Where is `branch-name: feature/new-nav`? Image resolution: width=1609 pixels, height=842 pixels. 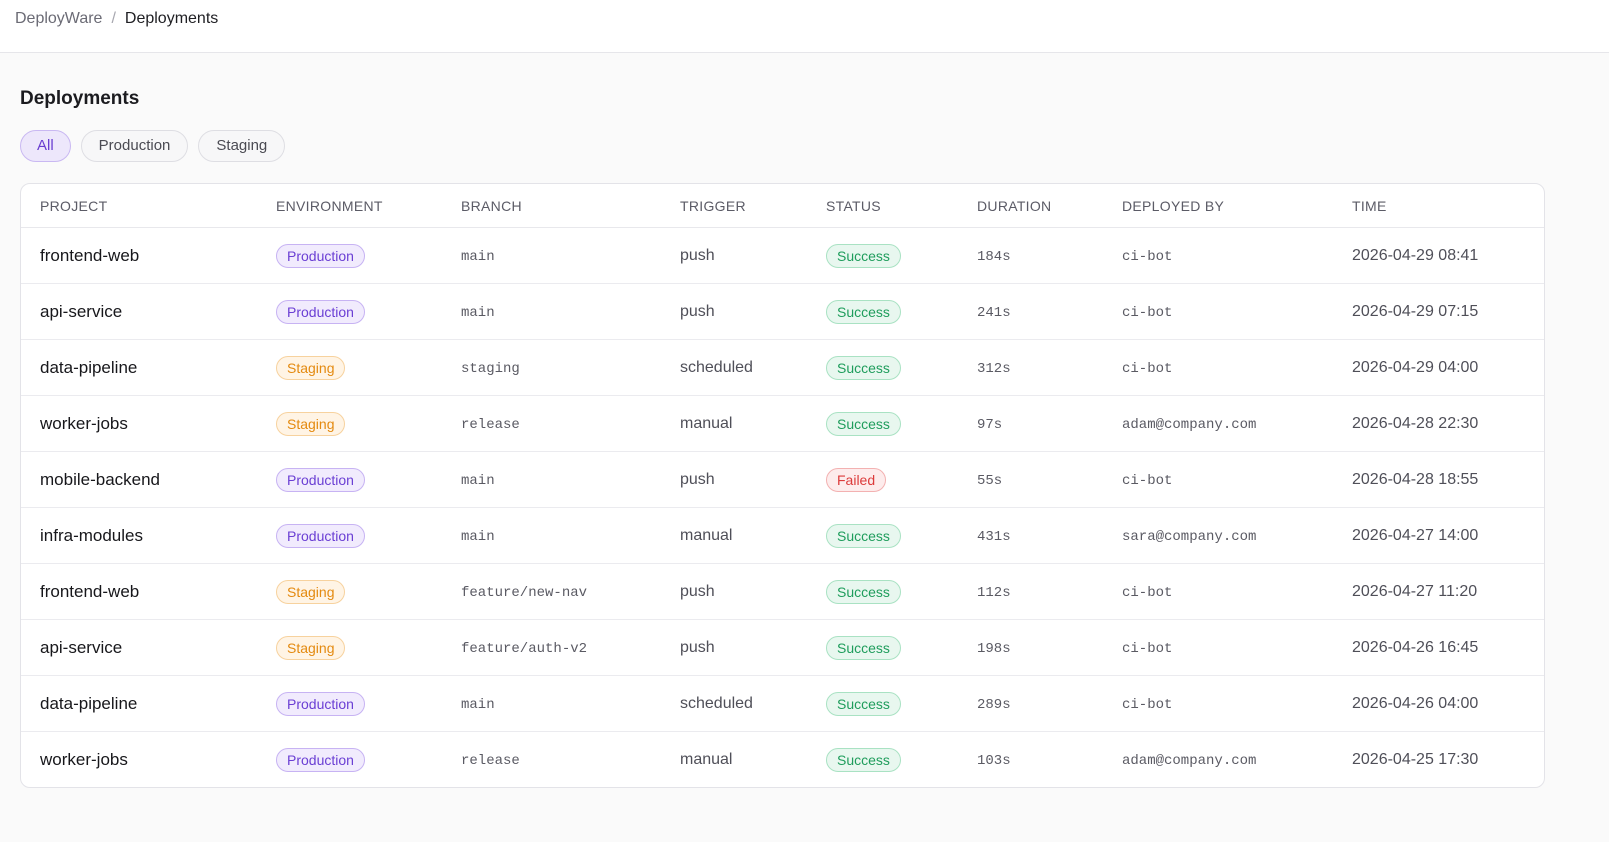
branch-name: feature/new-nav is located at coordinates (524, 592).